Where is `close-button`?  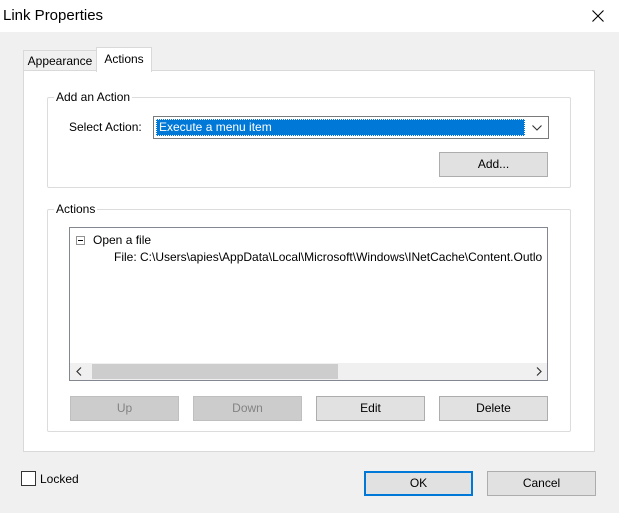 close-button is located at coordinates (597, 16).